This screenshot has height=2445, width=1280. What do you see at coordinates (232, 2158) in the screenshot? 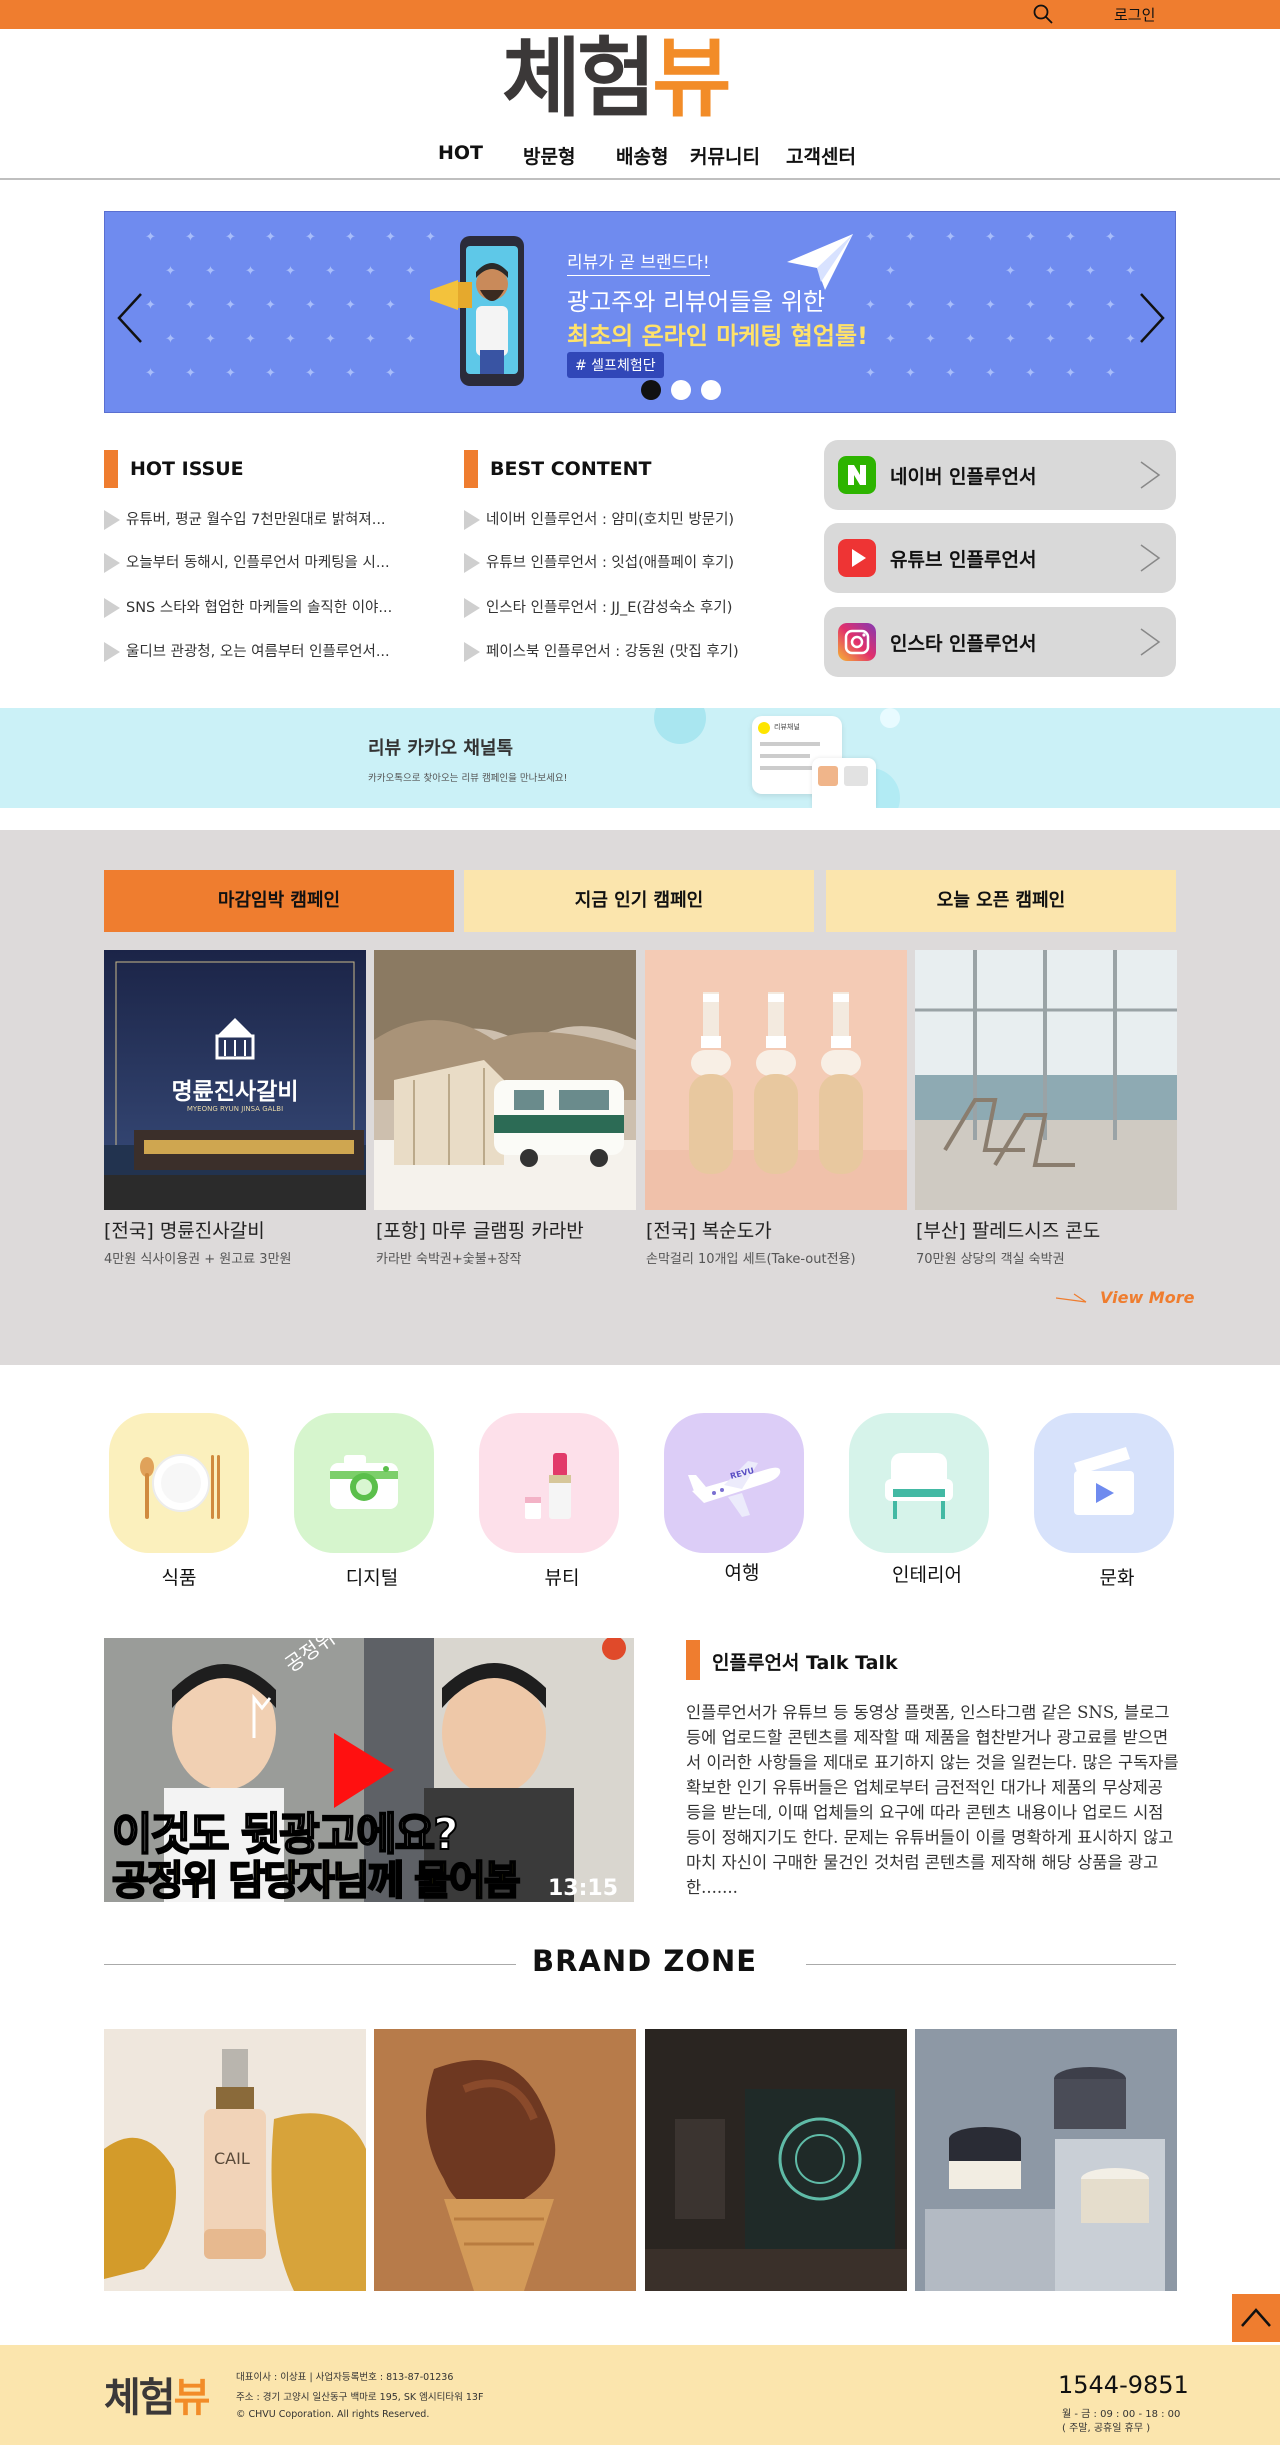
I see `serum-bottle-text: CAIL` at bounding box center [232, 2158].